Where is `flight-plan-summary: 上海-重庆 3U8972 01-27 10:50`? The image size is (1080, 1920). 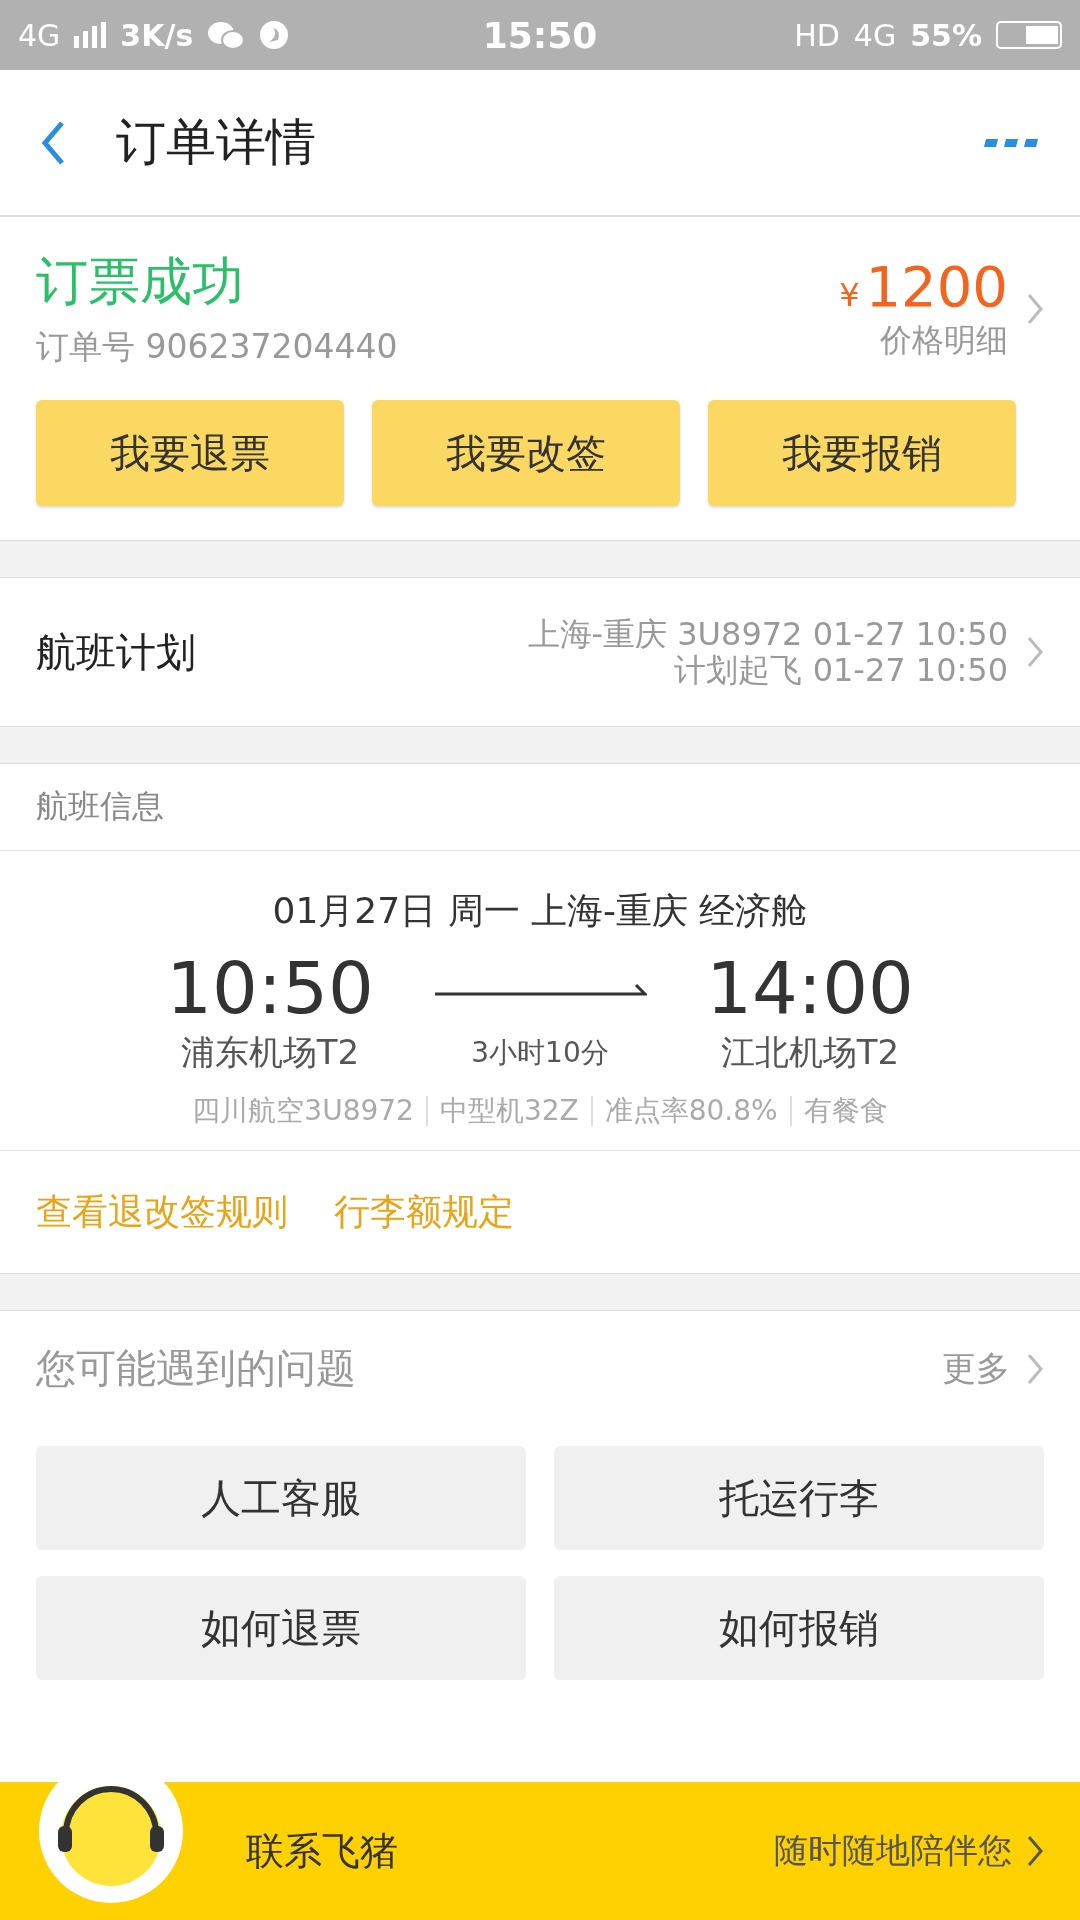 flight-plan-summary: 上海-重庆 3U8972 01-27 10:50 is located at coordinates (767, 634).